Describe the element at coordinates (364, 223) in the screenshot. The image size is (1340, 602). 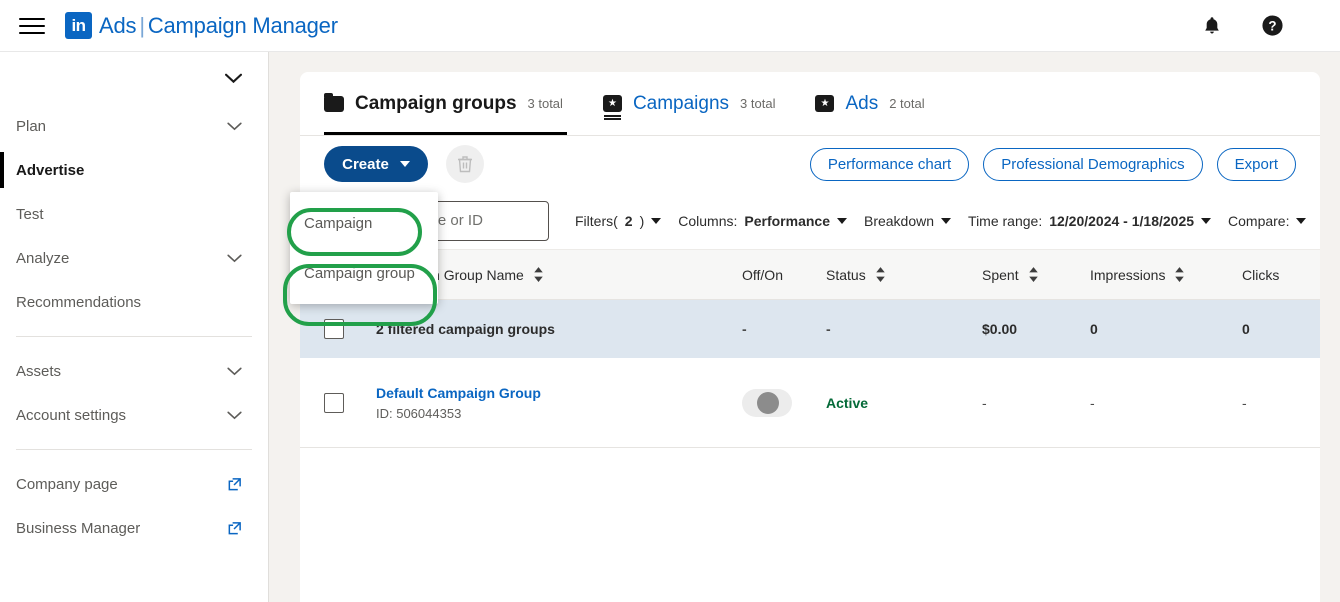
I see `create-menu-item-campaign: Campaign` at that location.